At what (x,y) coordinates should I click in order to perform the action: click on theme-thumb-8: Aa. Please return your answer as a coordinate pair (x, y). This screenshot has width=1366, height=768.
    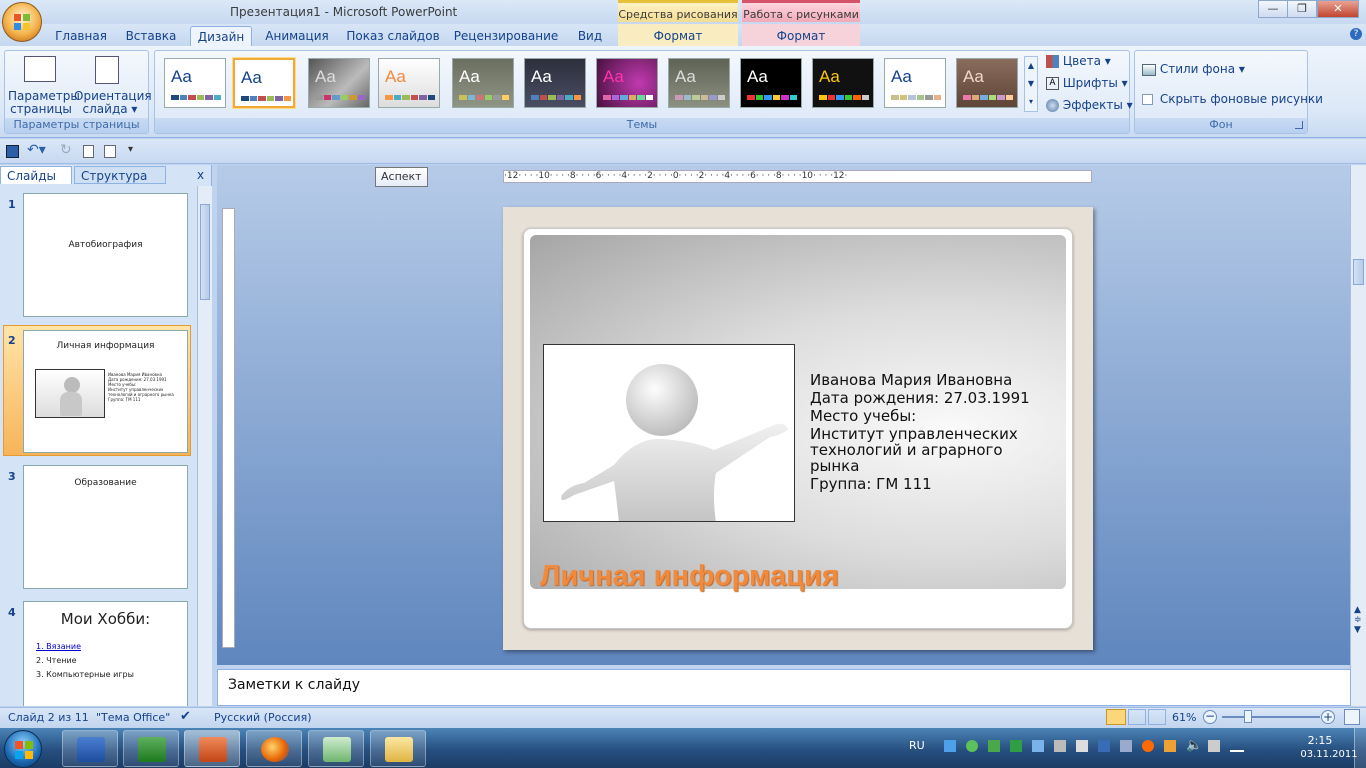
    Looking at the image, I should click on (699, 83).